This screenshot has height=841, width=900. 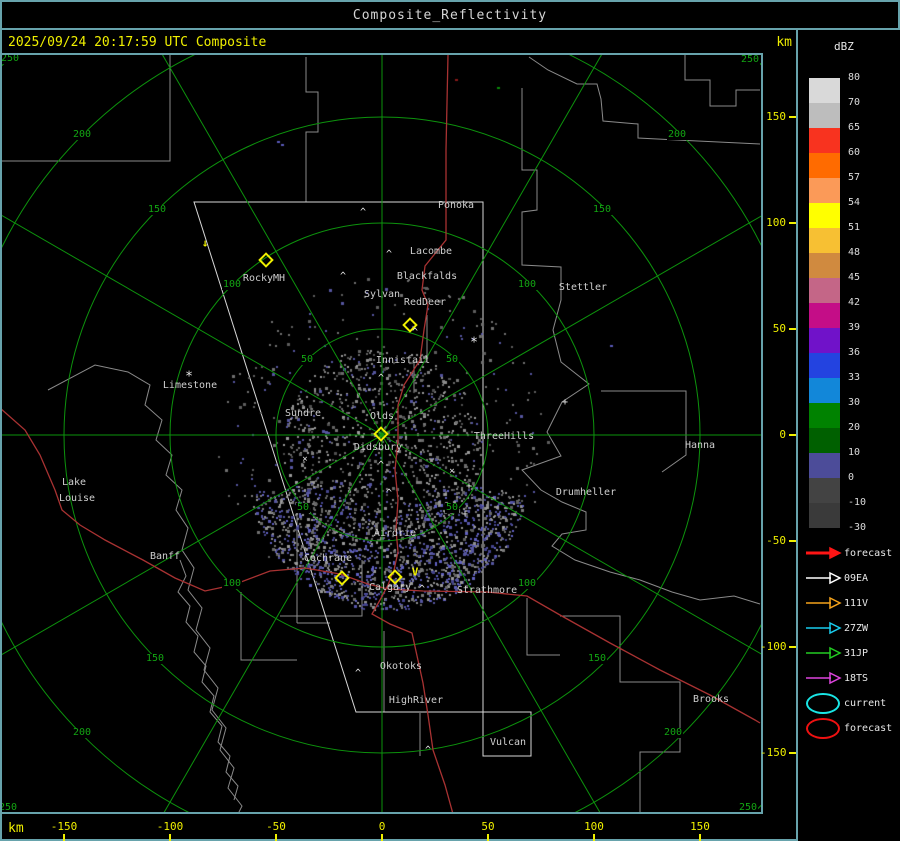 I want to click on timestamp-product-label: 2025/09/24 20:17:59 UTC Composite, so click(x=137, y=42).